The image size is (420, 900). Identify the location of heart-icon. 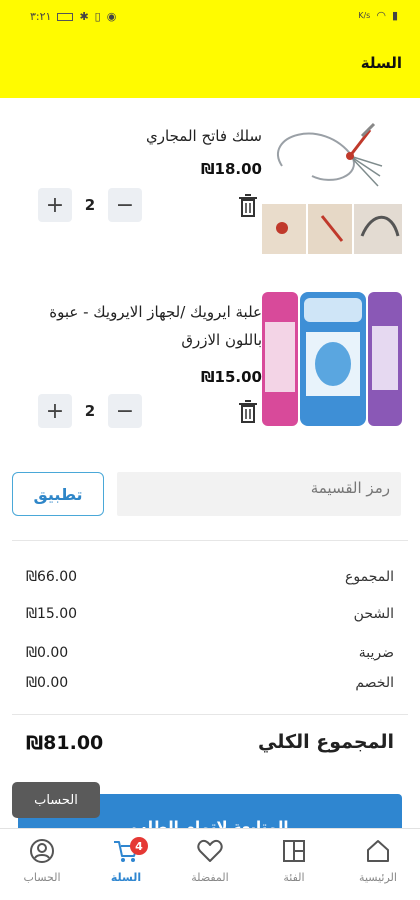
(210, 850).